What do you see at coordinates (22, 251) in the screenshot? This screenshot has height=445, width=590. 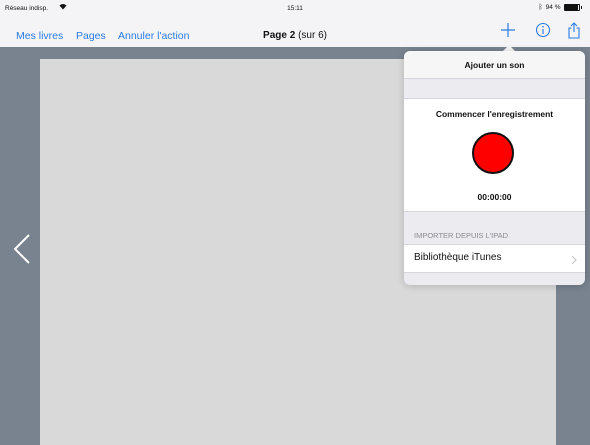 I see `chevron-left-icon` at bounding box center [22, 251].